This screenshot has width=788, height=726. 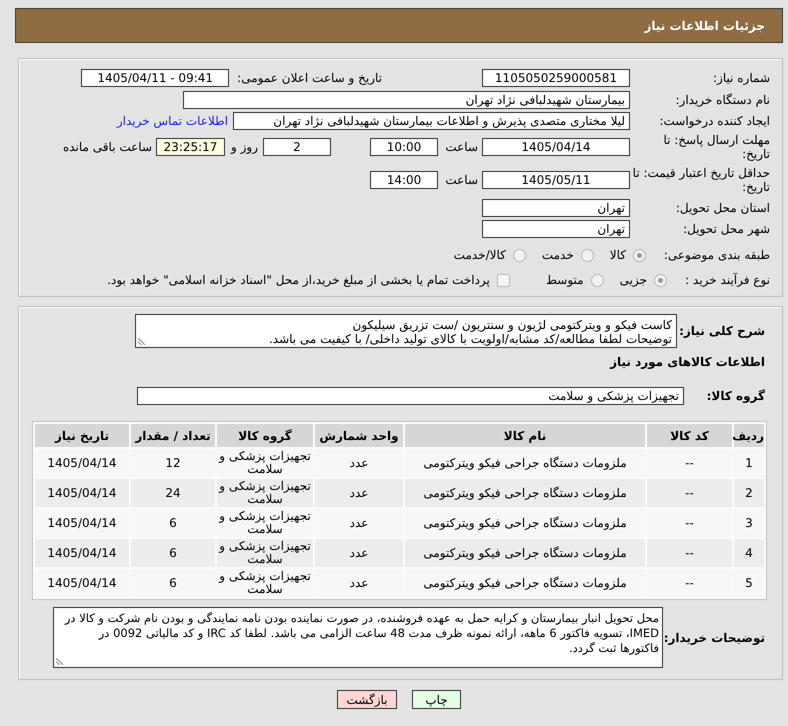 What do you see at coordinates (556, 147) in the screenshot?
I see `input-field: 1405/04/14` at bounding box center [556, 147].